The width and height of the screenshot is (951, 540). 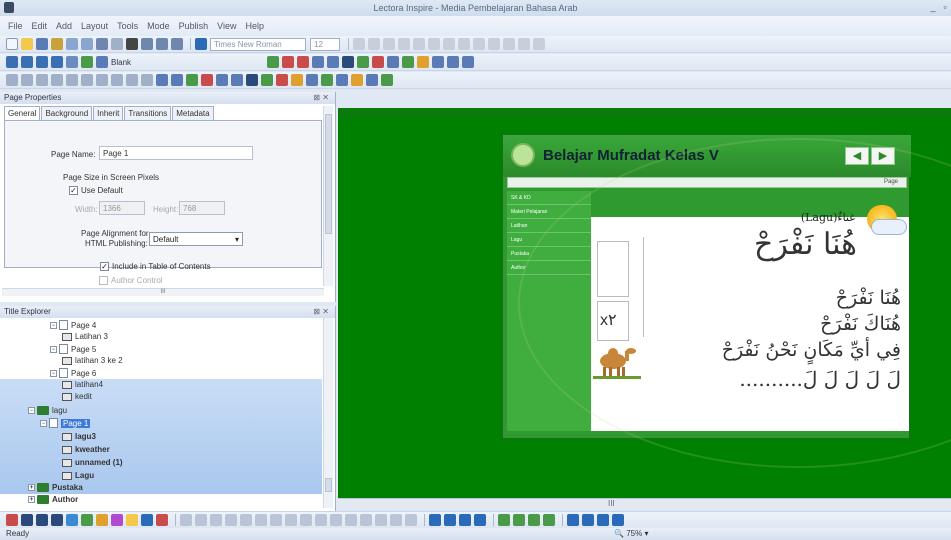 I want to click on align-icon, so click(x=12, y=80).